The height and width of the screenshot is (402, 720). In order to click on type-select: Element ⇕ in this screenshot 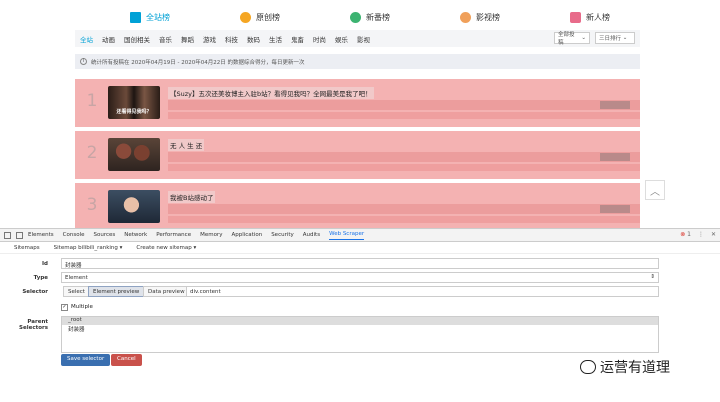, I will do `click(360, 277)`.